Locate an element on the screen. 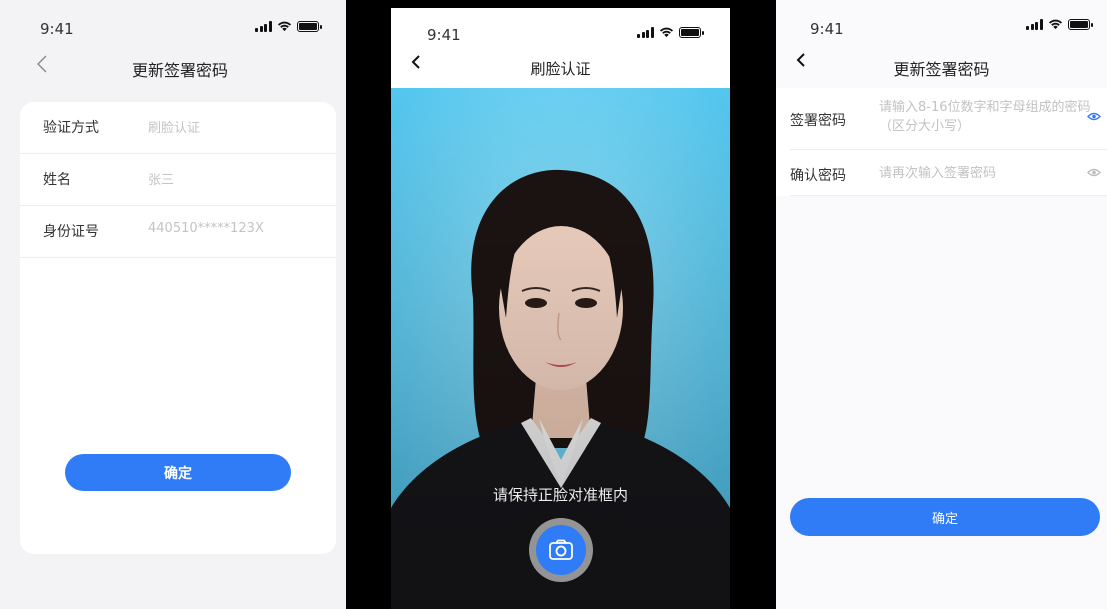  row-confirm-password: 确认密码 is located at coordinates (948, 173).